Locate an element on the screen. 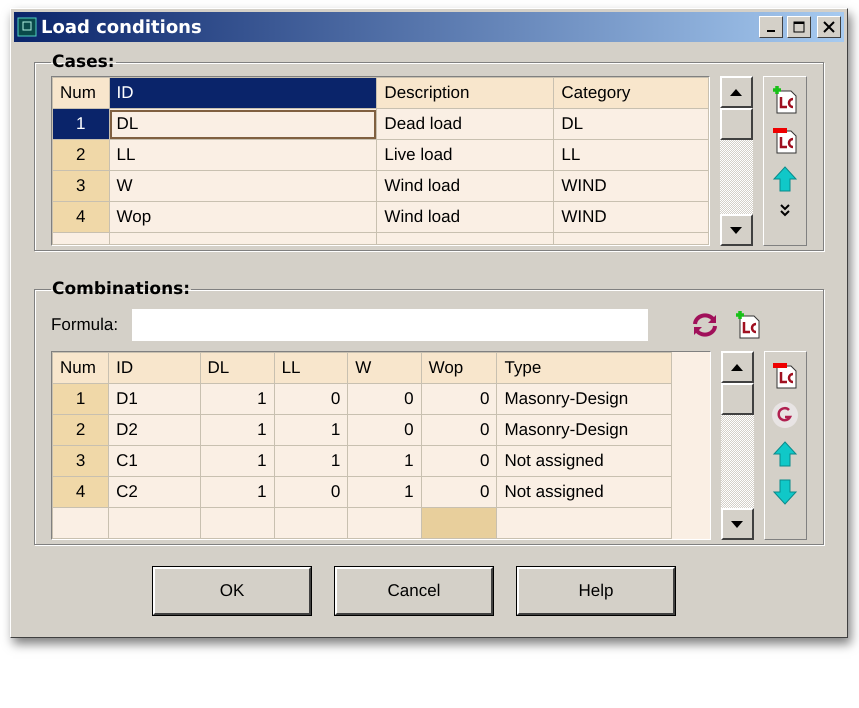  minimize-icon is located at coordinates (771, 31).